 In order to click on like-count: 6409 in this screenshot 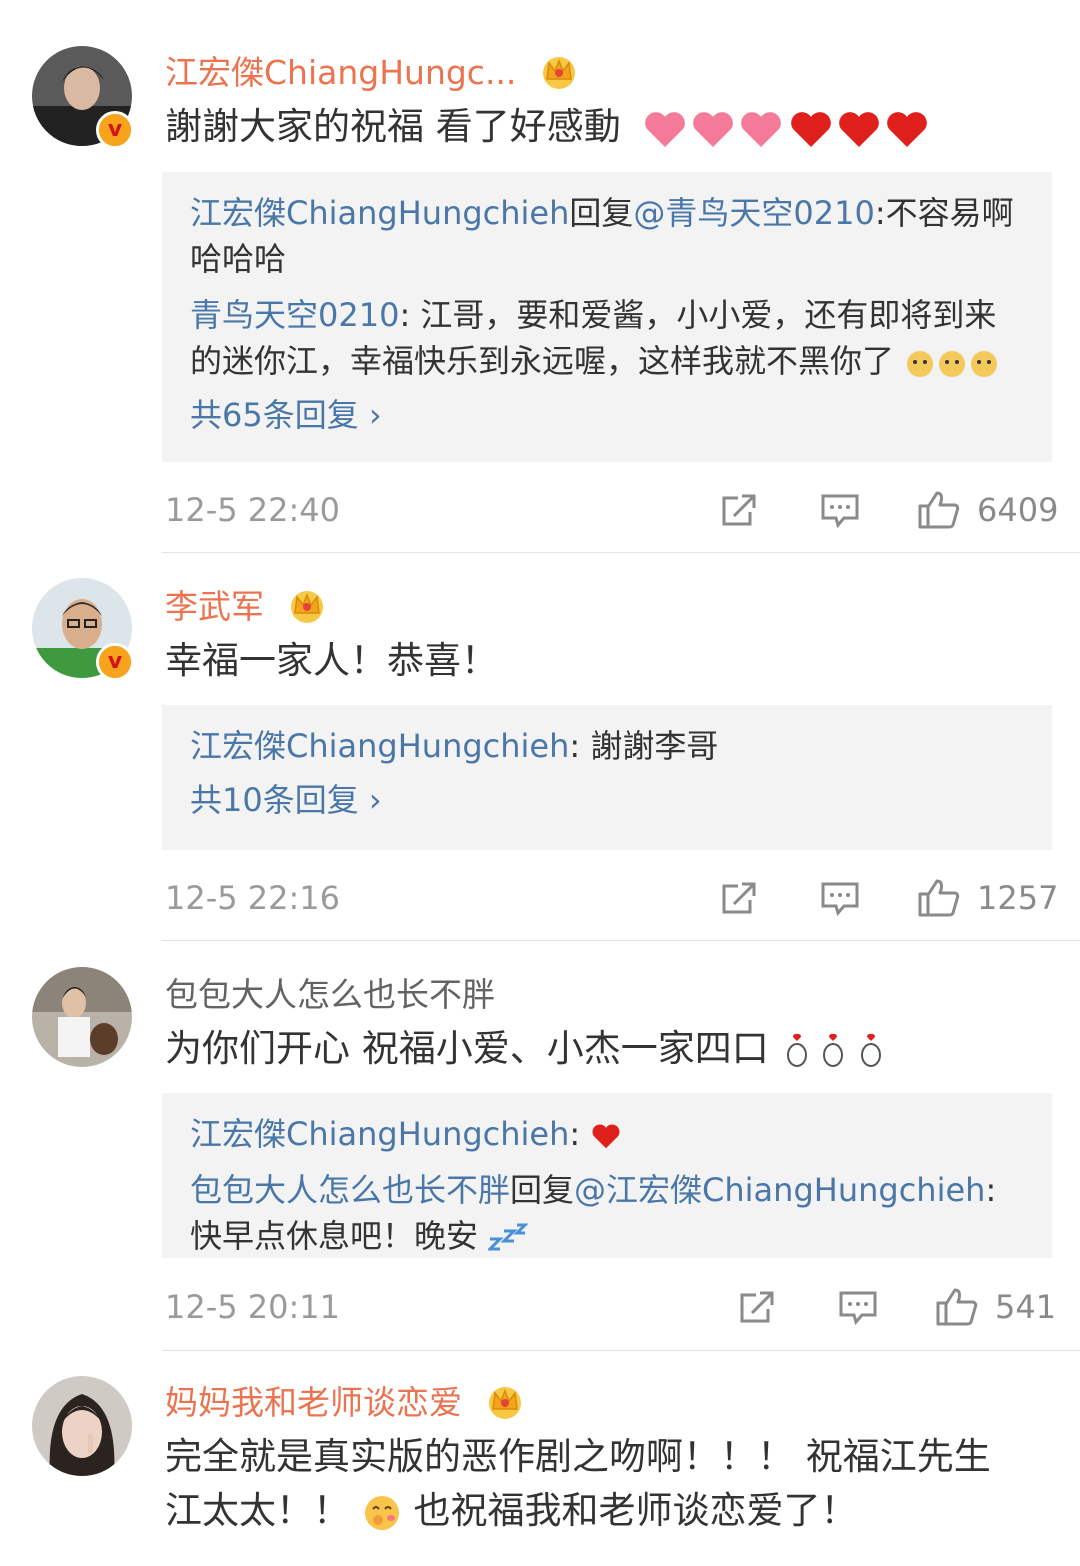, I will do `click(1018, 510)`.